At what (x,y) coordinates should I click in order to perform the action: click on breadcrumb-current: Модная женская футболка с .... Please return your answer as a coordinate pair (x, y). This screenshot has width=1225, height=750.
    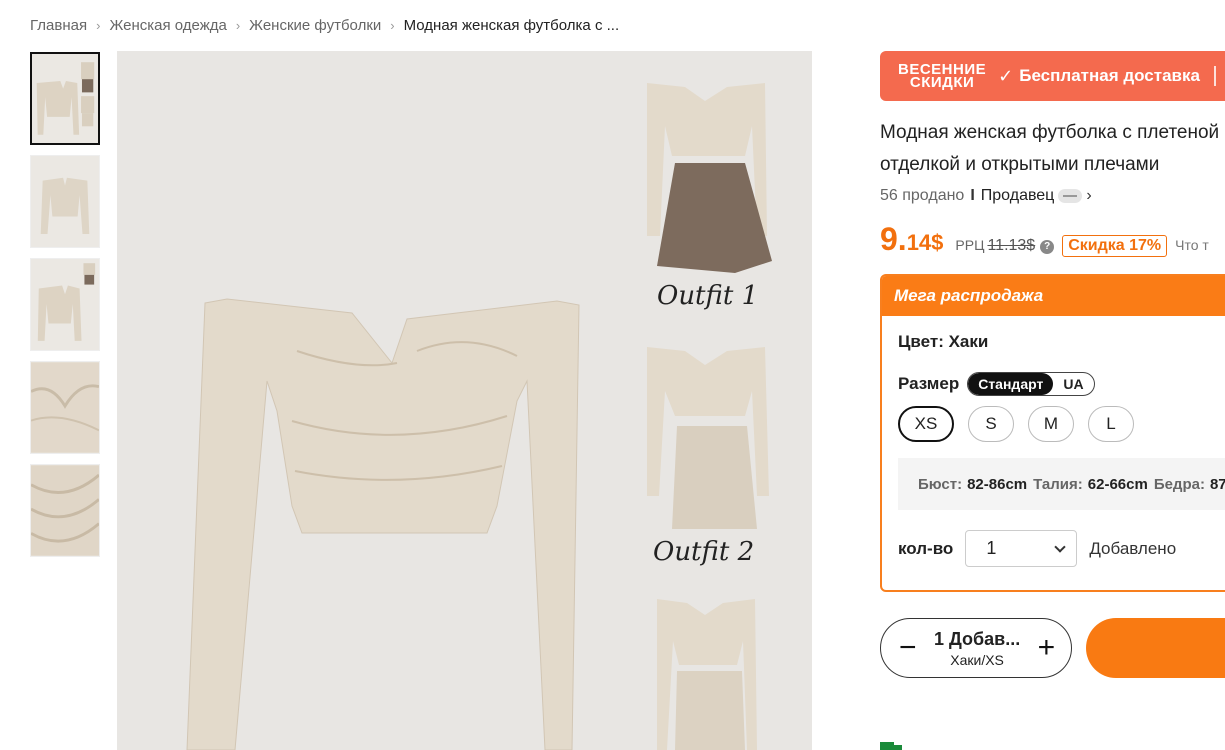
    Looking at the image, I should click on (511, 25).